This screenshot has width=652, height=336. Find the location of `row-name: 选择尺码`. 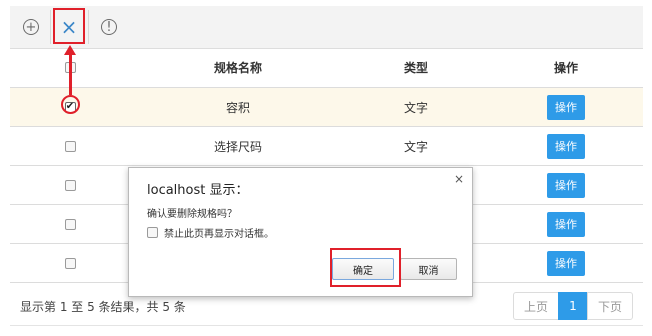

row-name: 选择尺码 is located at coordinates (237, 146).